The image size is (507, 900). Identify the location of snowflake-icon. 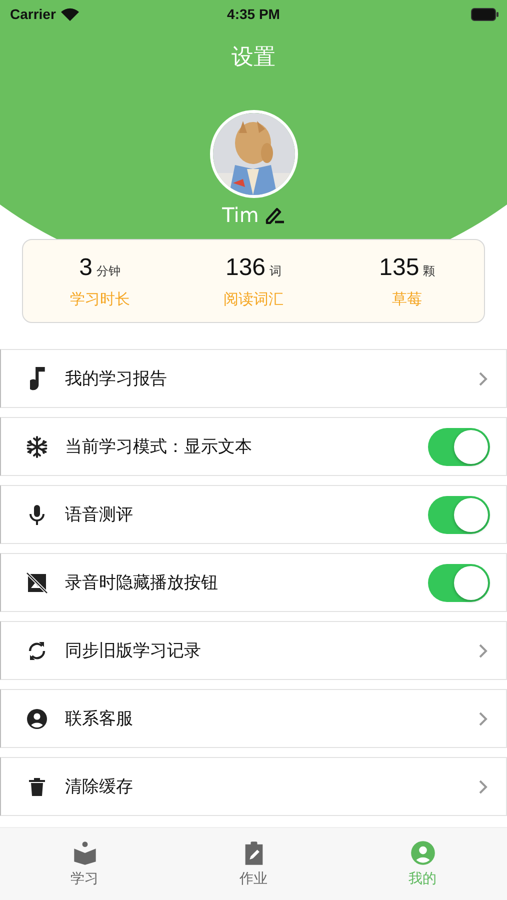
(37, 446).